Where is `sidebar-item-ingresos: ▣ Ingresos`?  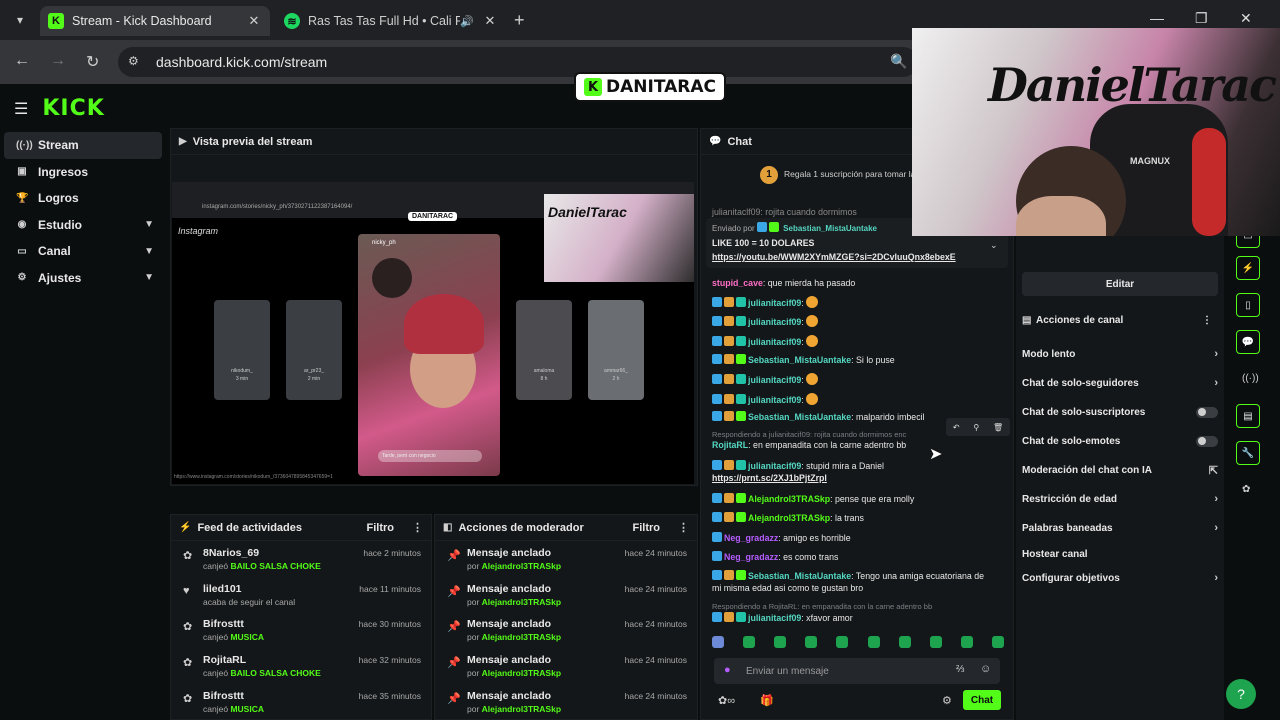
sidebar-item-ingresos: ▣ Ingresos is located at coordinates (83, 172).